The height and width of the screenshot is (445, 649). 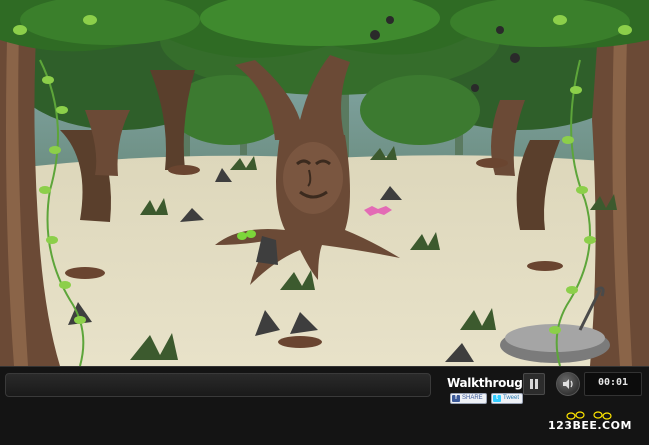 I want to click on share-button: f SHARE, so click(x=468, y=398).